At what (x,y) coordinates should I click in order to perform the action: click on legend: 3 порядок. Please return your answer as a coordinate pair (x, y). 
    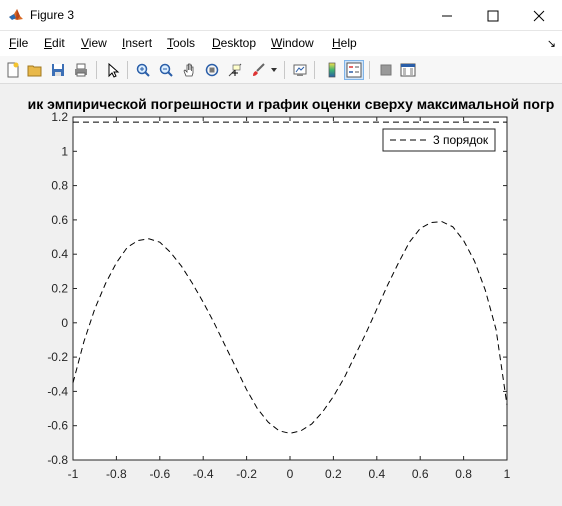
    Looking at the image, I should click on (439, 140).